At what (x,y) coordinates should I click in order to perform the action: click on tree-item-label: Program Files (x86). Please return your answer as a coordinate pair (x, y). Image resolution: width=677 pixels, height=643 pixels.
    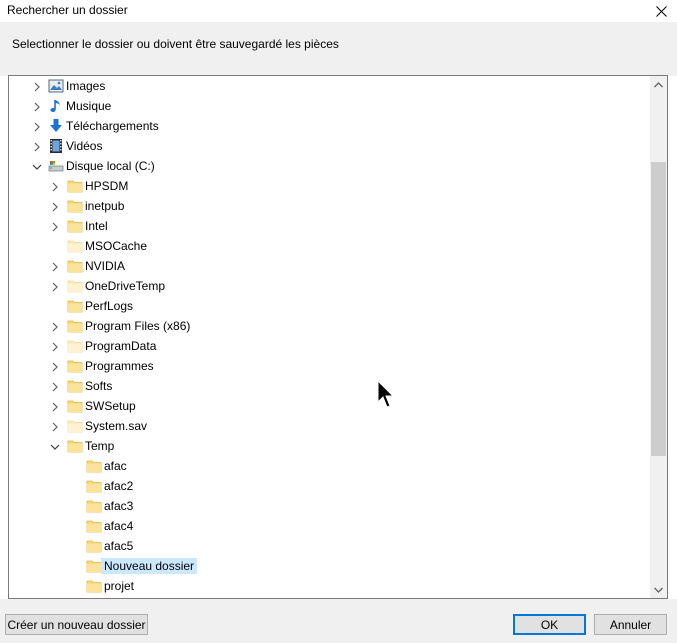
    Looking at the image, I should click on (138, 326).